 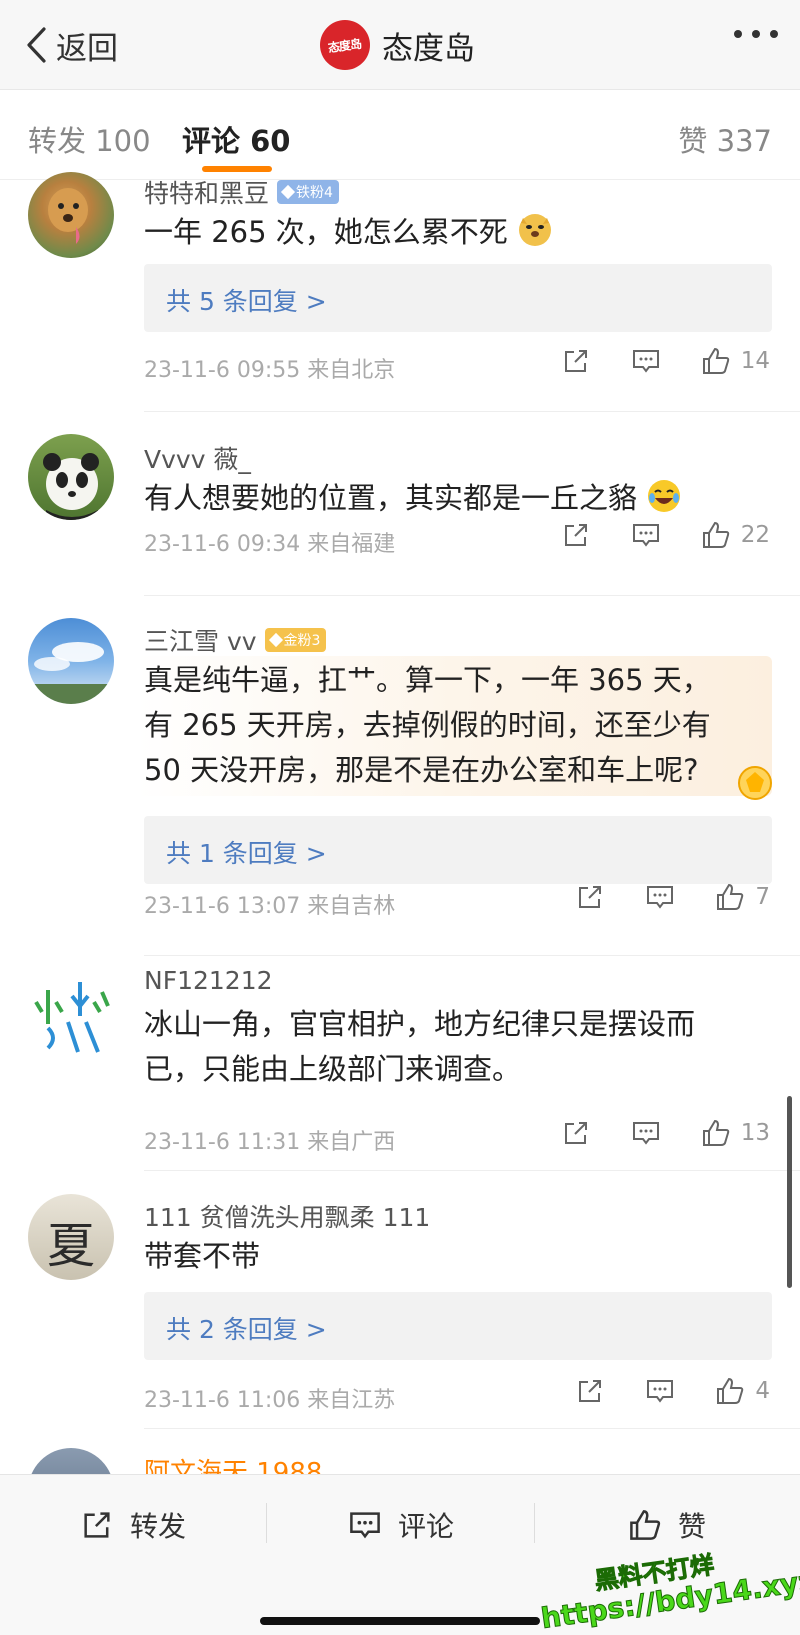 I want to click on comment-meta: 23-11-6 11:31 来自广西, so click(x=270, y=1142).